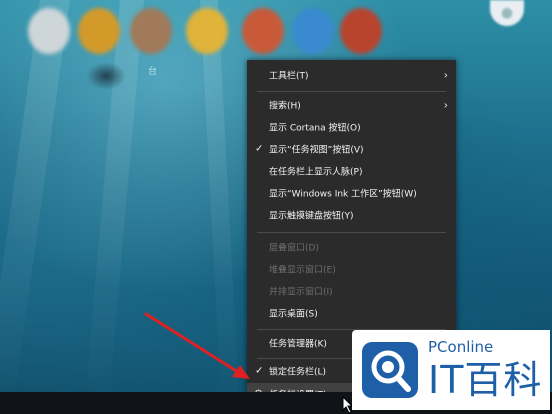 The image size is (552, 414). I want to click on watermark-name: IT百科, so click(485, 380).